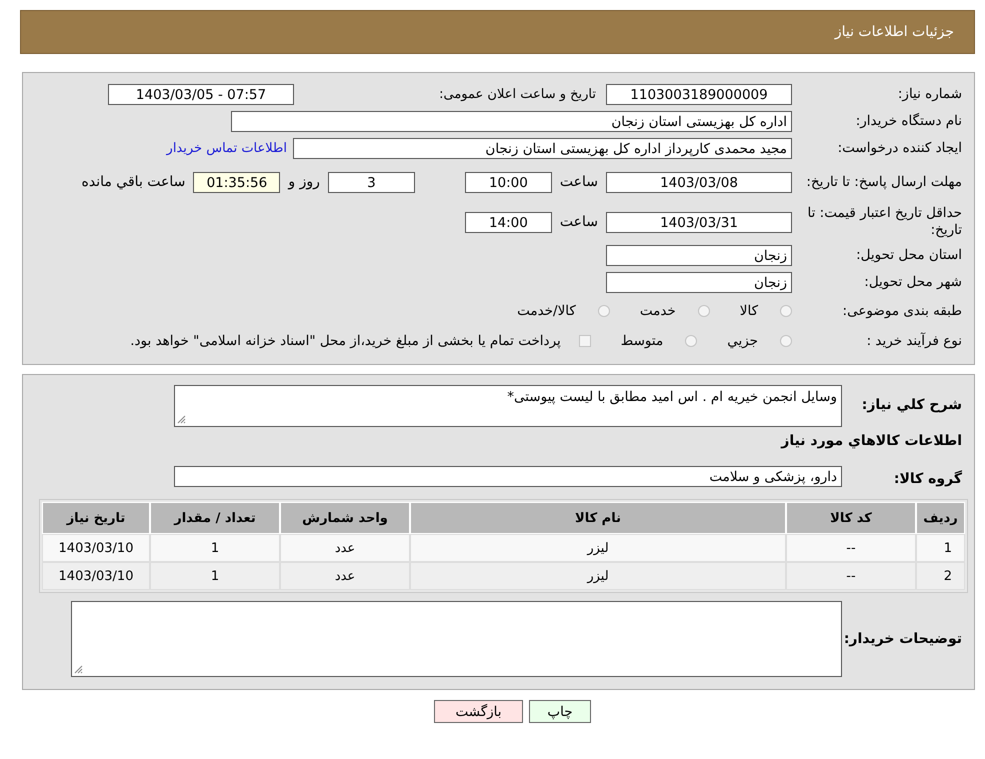  I want to click on field-label: نوع فرآیند خرید :, so click(914, 341).